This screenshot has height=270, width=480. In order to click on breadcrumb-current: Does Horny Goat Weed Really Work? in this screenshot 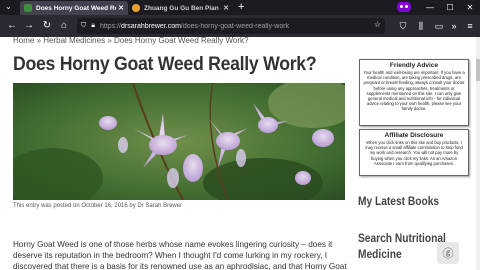, I will do `click(181, 41)`.